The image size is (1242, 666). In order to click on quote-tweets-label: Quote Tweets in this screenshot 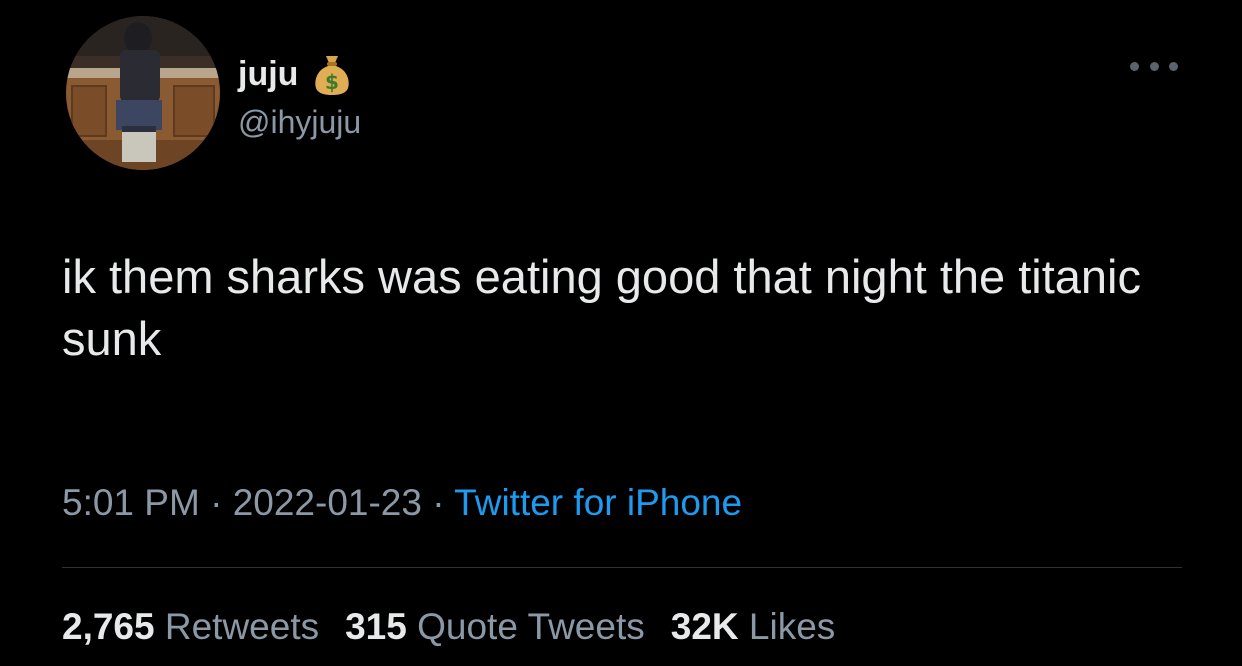, I will do `click(531, 626)`.